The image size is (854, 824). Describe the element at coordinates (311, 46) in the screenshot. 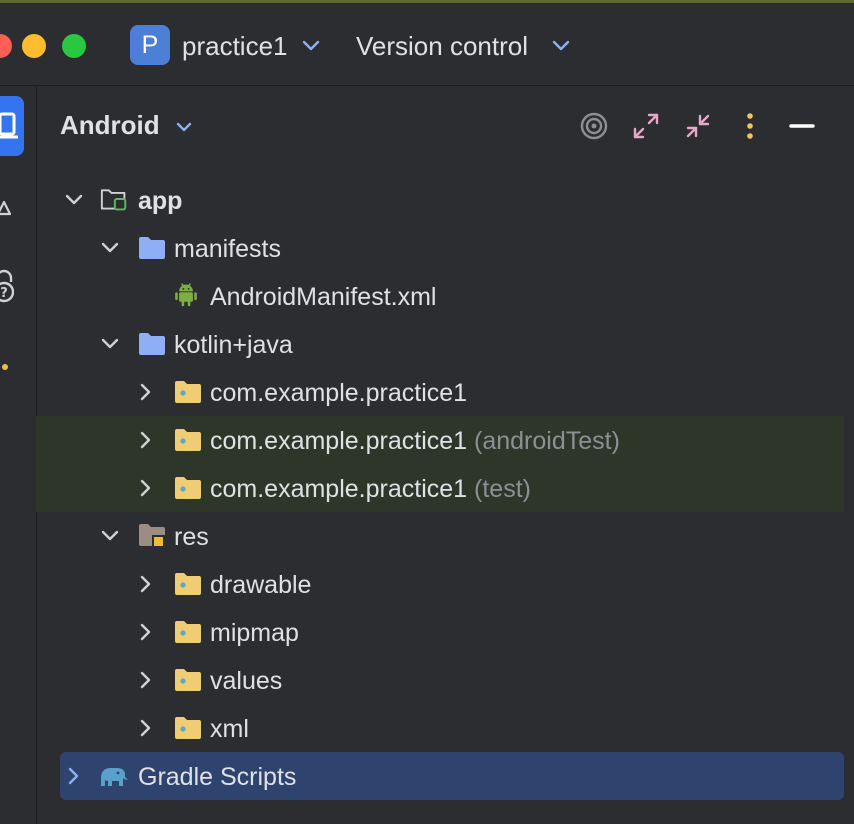

I see `project-chevron-down-icon` at that location.